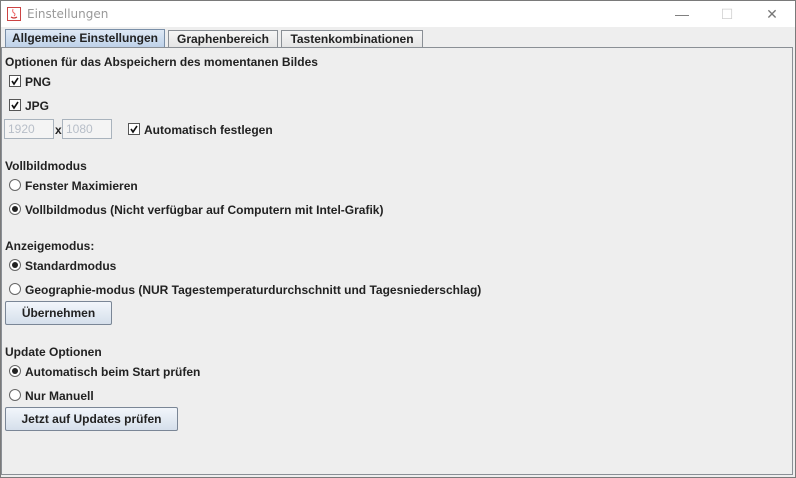 The image size is (796, 478). Describe the element at coordinates (91, 419) in the screenshot. I see `check-updates-button: Jetzt auf Updates prüfen` at that location.